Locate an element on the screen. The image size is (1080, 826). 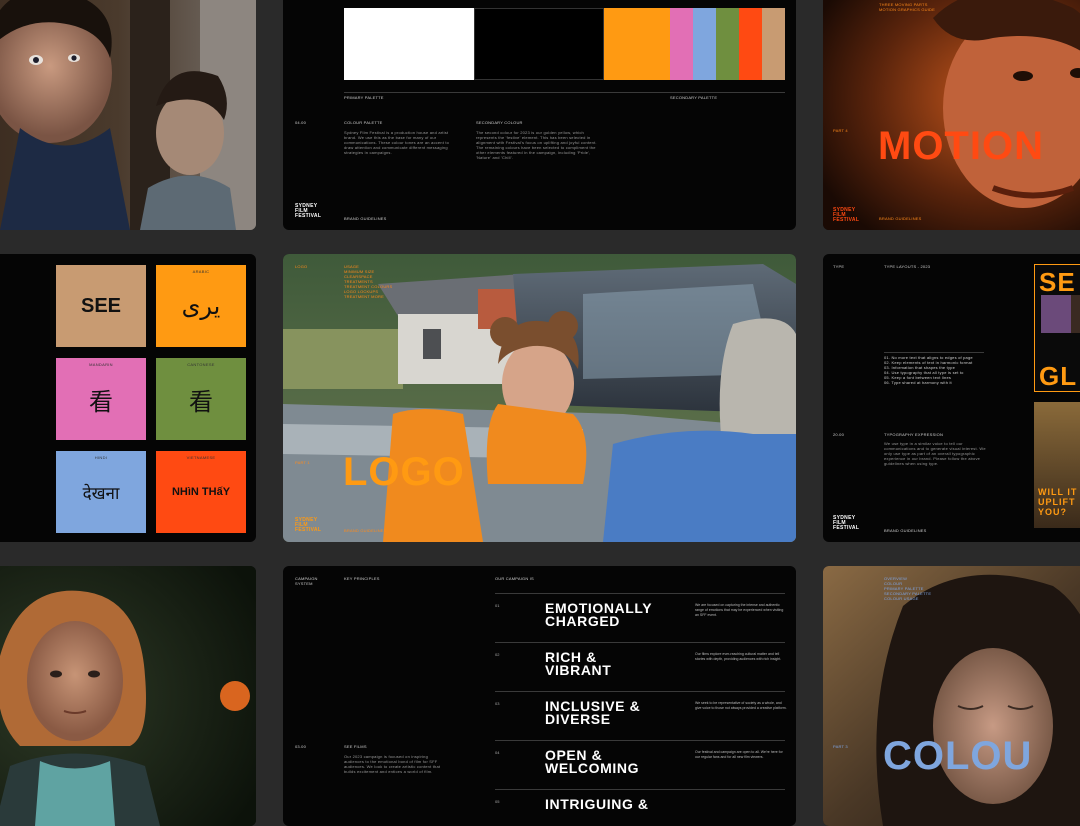
our-campaign-is-label: OUR CAMPAIGN IS is located at coordinates (514, 578).